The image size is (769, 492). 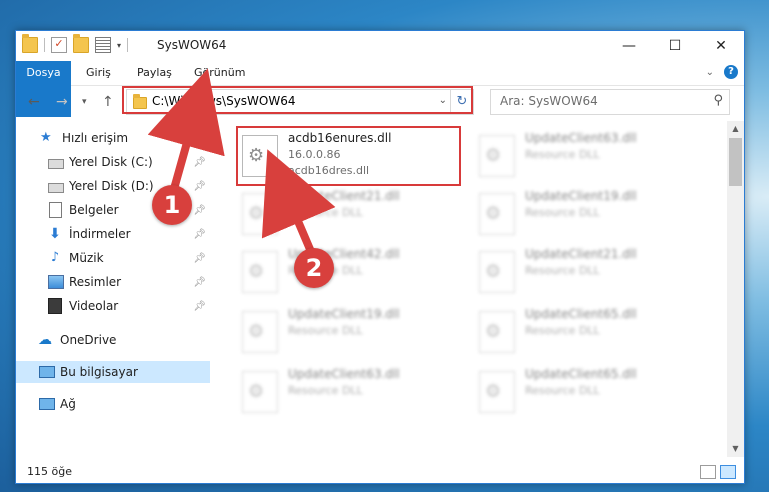 I want to click on sidebar-item-label: Videolar, so click(x=94, y=306).